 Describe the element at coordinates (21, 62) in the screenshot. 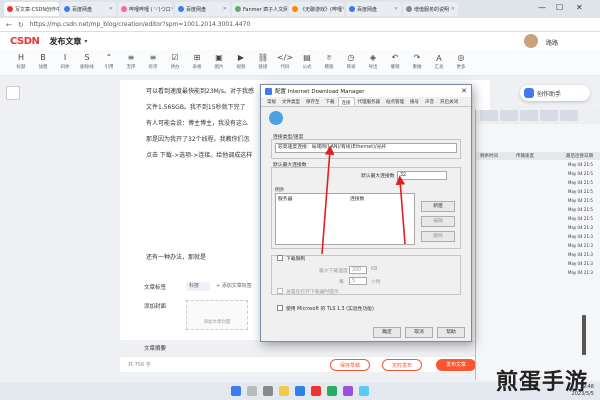

I see `toolbar-button: H 标题` at that location.